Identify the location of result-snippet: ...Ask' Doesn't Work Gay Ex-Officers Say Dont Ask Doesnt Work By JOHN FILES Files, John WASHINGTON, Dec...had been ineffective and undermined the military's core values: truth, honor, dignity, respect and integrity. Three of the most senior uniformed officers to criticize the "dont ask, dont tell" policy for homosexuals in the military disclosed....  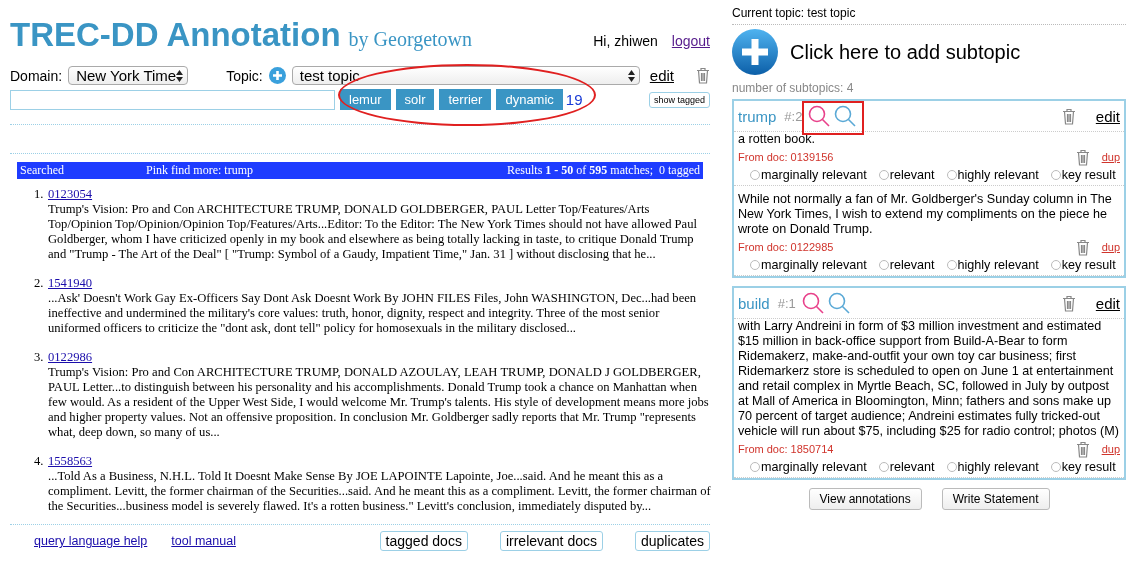
(373, 313).